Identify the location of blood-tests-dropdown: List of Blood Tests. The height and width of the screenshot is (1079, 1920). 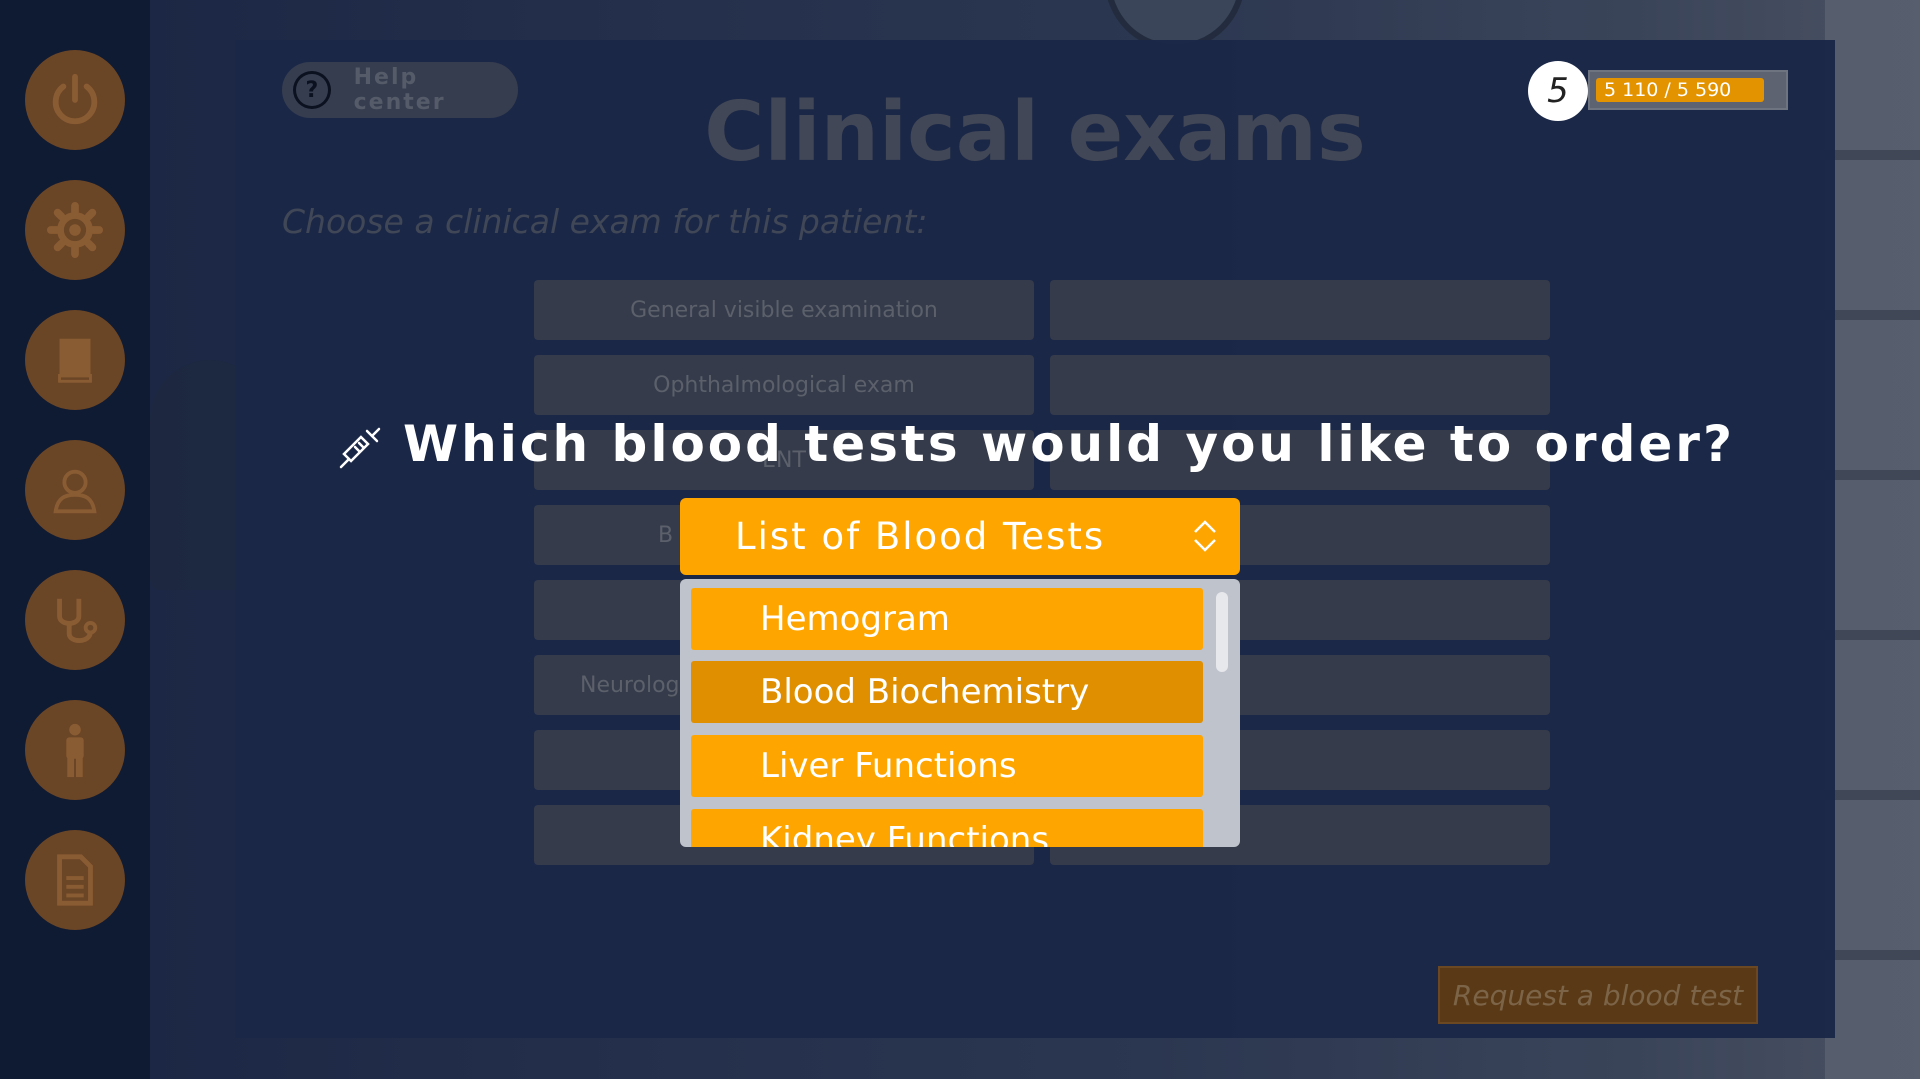
(960, 536).